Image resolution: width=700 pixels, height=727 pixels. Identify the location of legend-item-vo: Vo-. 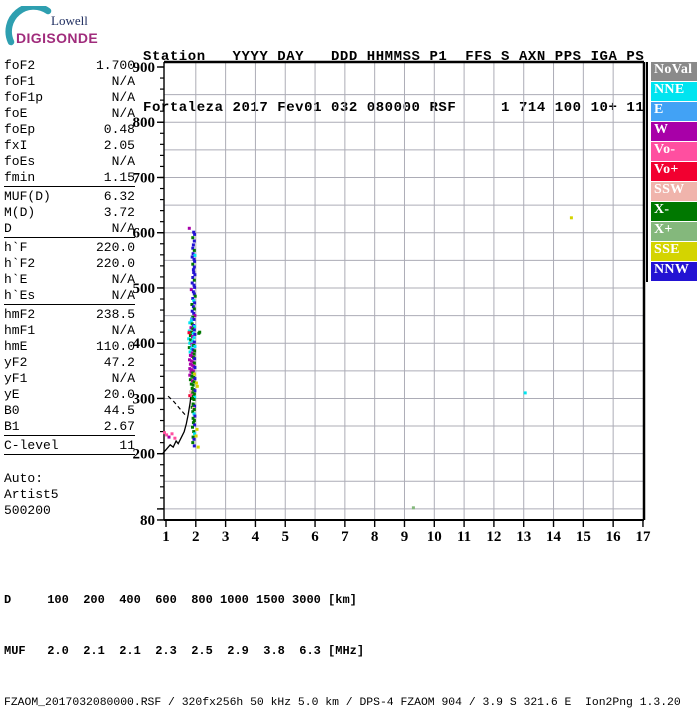
(674, 151).